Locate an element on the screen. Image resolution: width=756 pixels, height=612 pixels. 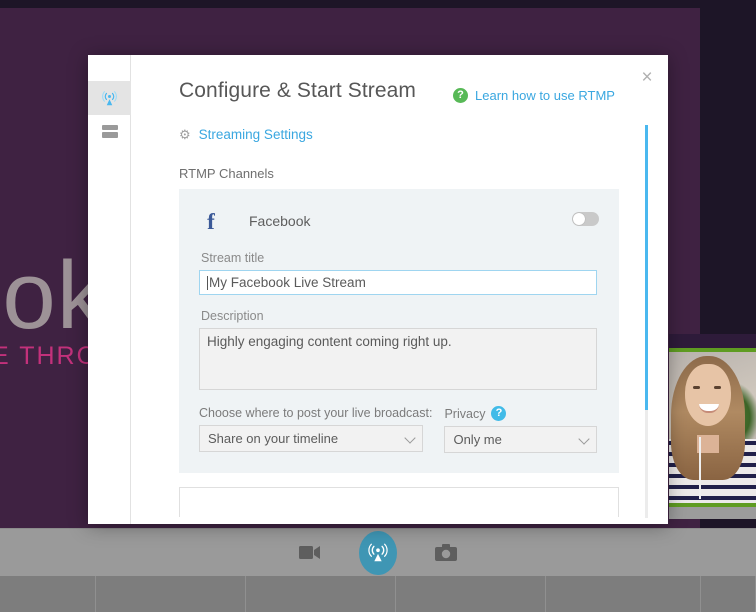
sidebar-item-layers is located at coordinates (109, 132).